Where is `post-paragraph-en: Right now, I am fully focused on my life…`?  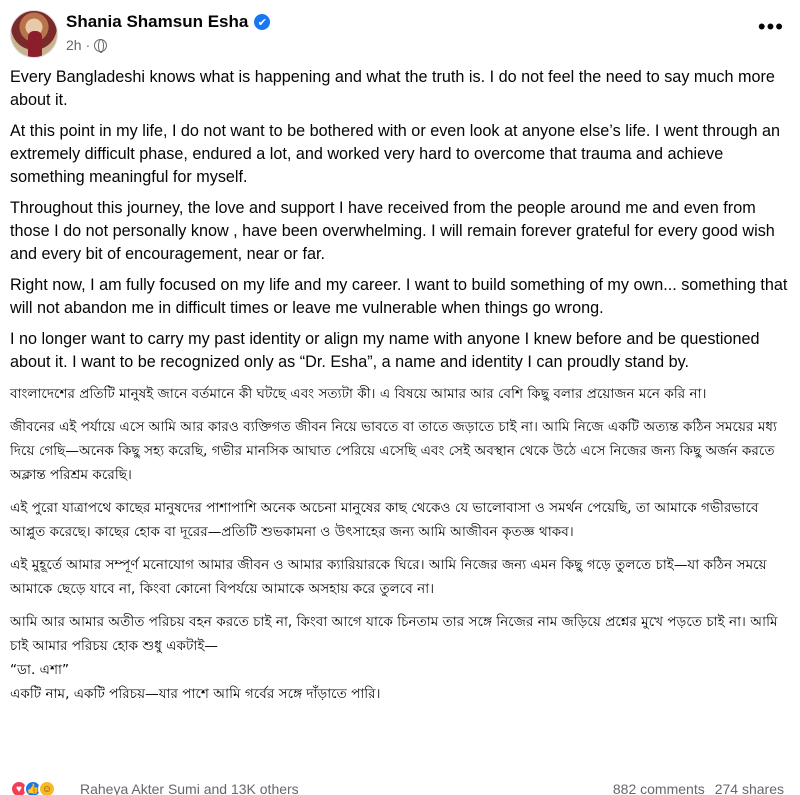
post-paragraph-en: Right now, I am fully focused on my life… is located at coordinates (399, 296).